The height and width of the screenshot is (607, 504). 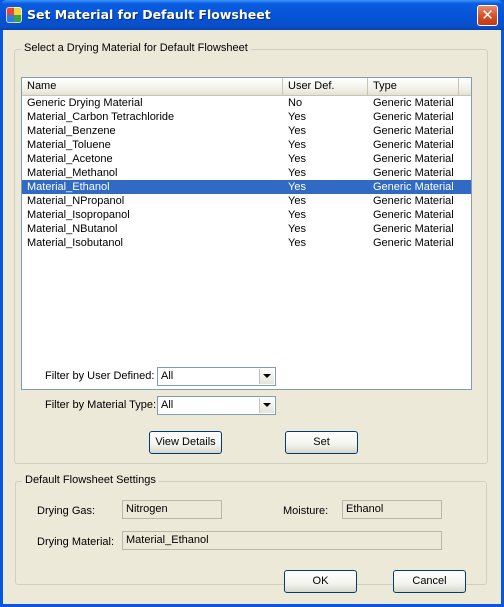 What do you see at coordinates (246, 215) in the screenshot?
I see `list-row: Material_Isopropanol Yes Generic Material` at bounding box center [246, 215].